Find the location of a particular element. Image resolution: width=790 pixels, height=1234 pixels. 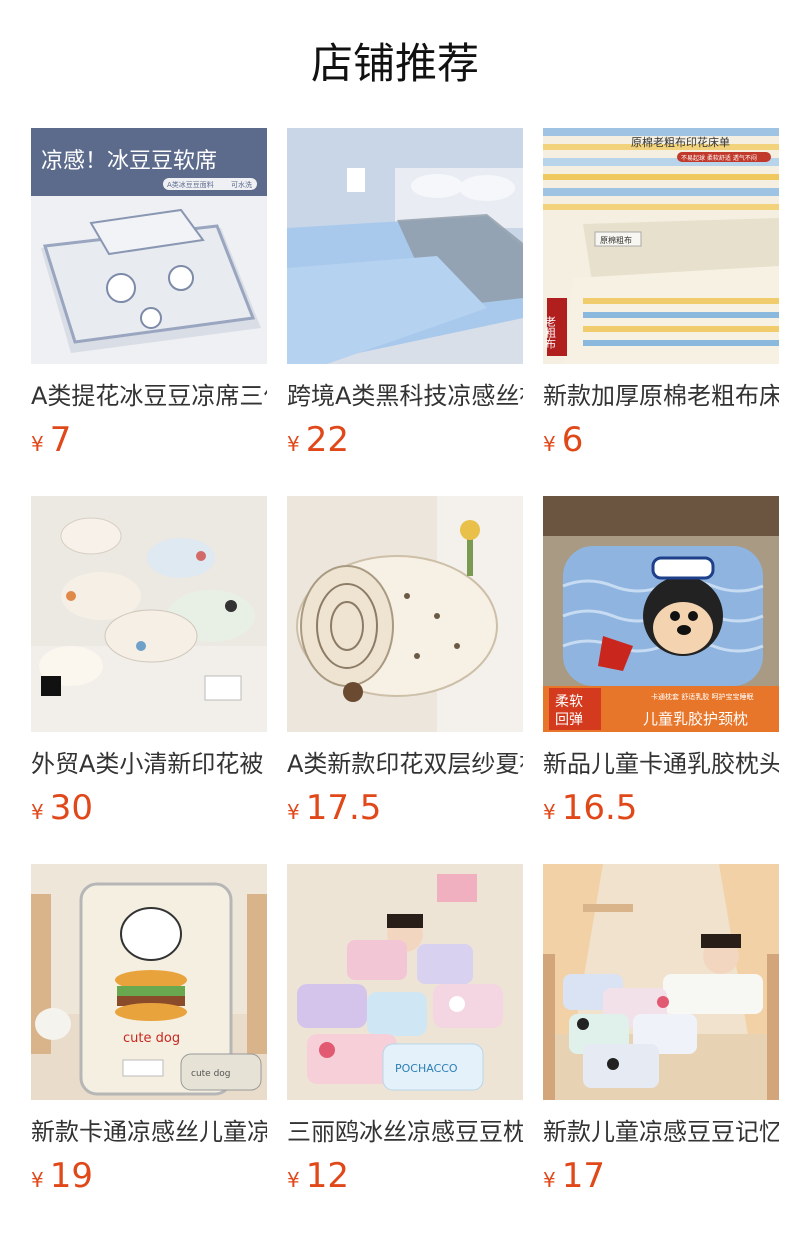

image-headline: 凉感！冰豆豆软席 is located at coordinates (129, 161).